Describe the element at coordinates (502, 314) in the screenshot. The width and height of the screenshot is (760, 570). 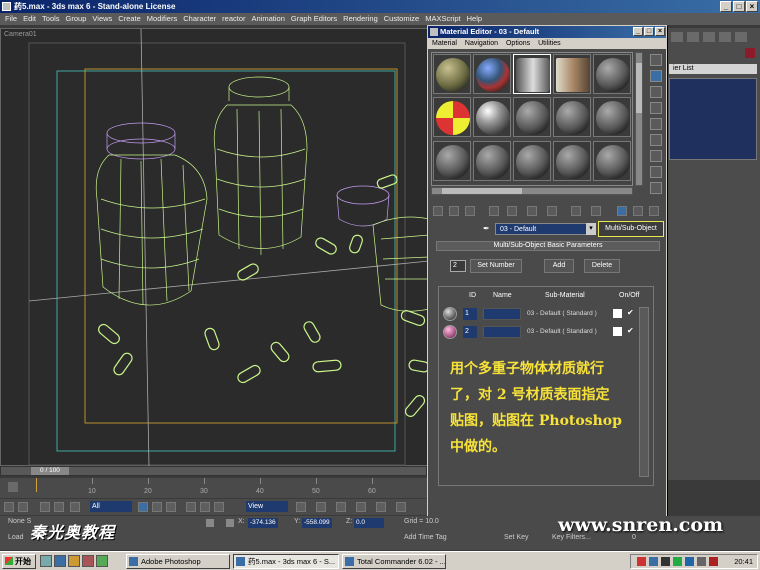
I see `sub-material-name-field` at that location.